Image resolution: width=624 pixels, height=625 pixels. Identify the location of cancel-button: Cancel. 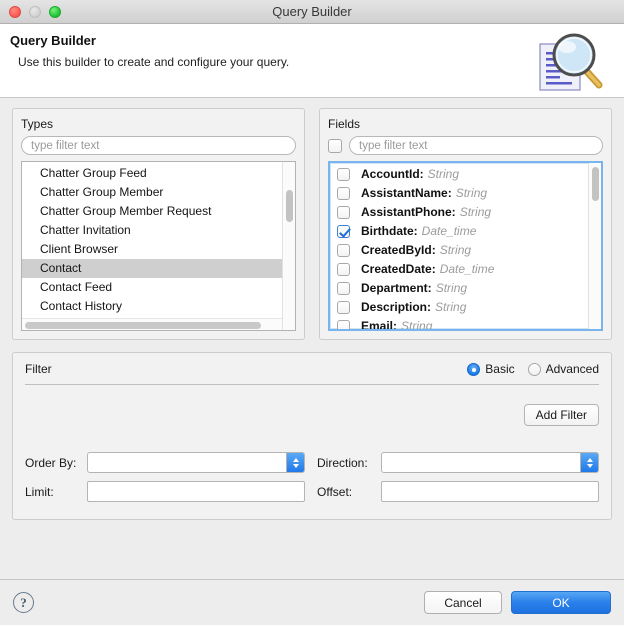
(463, 602).